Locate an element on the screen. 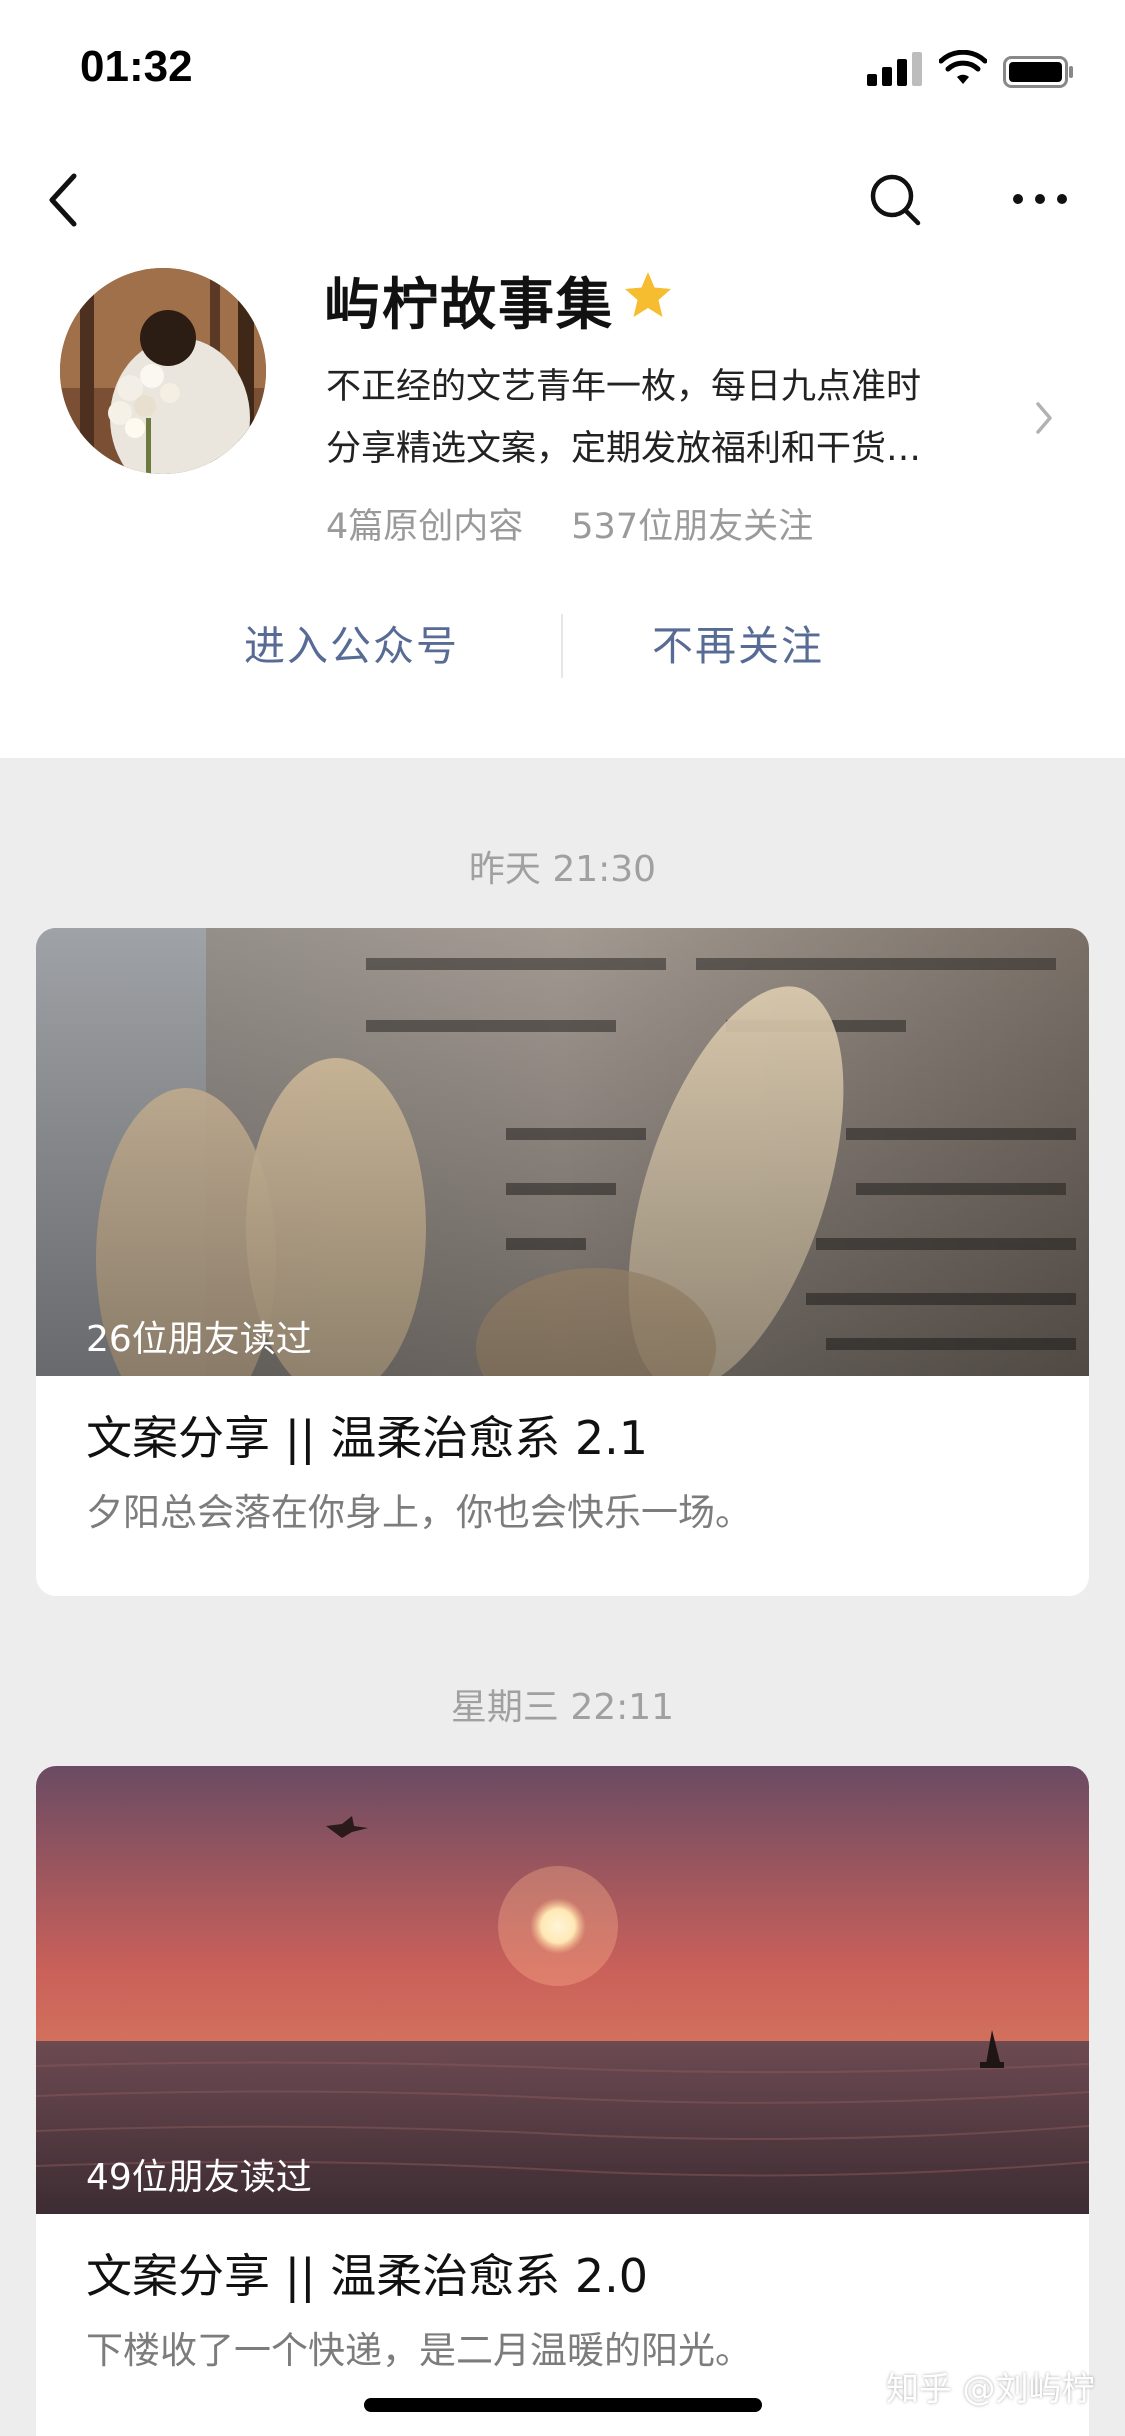 This screenshot has height=2436, width=1125. star-icon is located at coordinates (648, 294).